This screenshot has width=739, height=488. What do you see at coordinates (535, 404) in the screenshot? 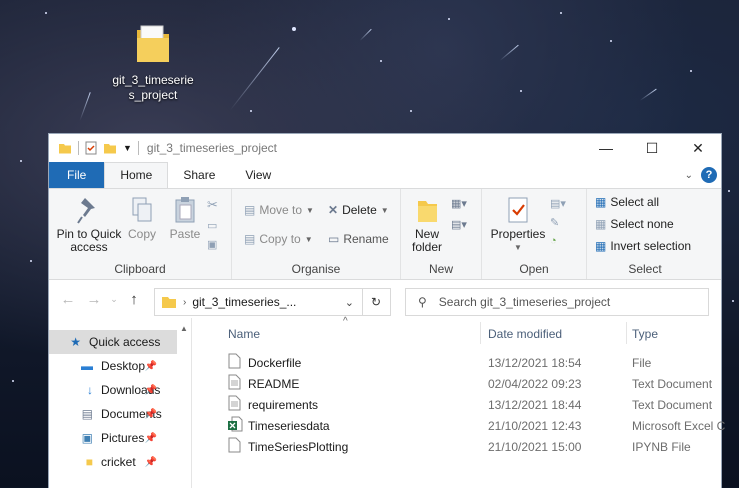
I see `file-date: 13/12/2021 18:44` at bounding box center [535, 404].